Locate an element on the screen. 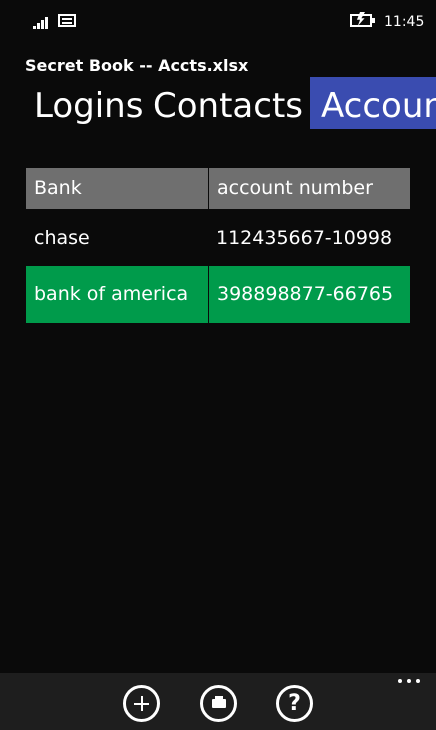 Image resolution: width=436 pixels, height=730 pixels. bank-cell: bank of america is located at coordinates (117, 294).